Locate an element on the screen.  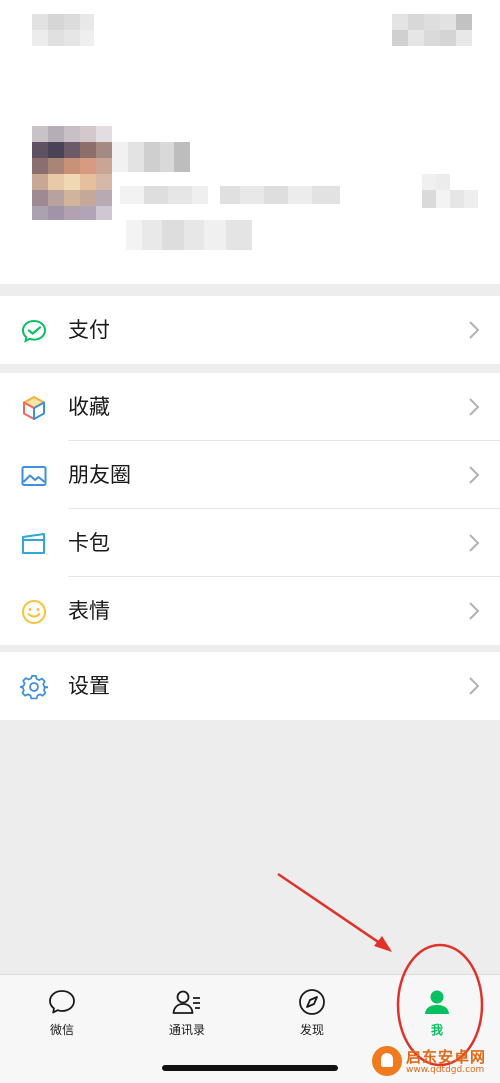
watermark-logo: 启东安卓网 www.qdtdgd.com is located at coordinates (434, 1061).